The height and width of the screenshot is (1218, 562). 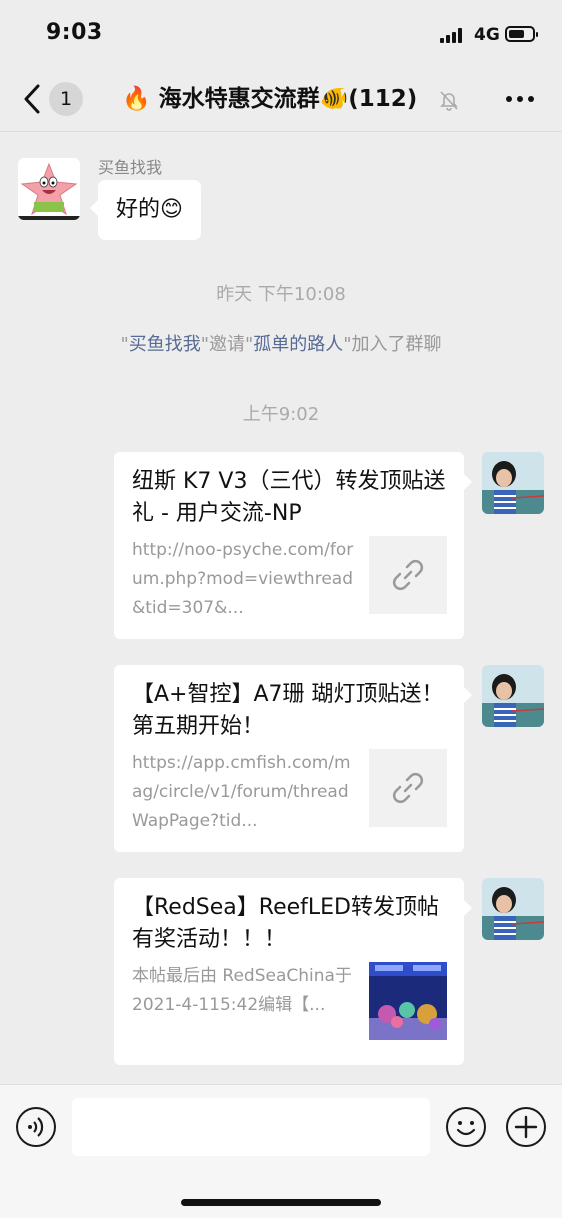 What do you see at coordinates (33, 99) in the screenshot?
I see `back-chevron-icon` at bounding box center [33, 99].